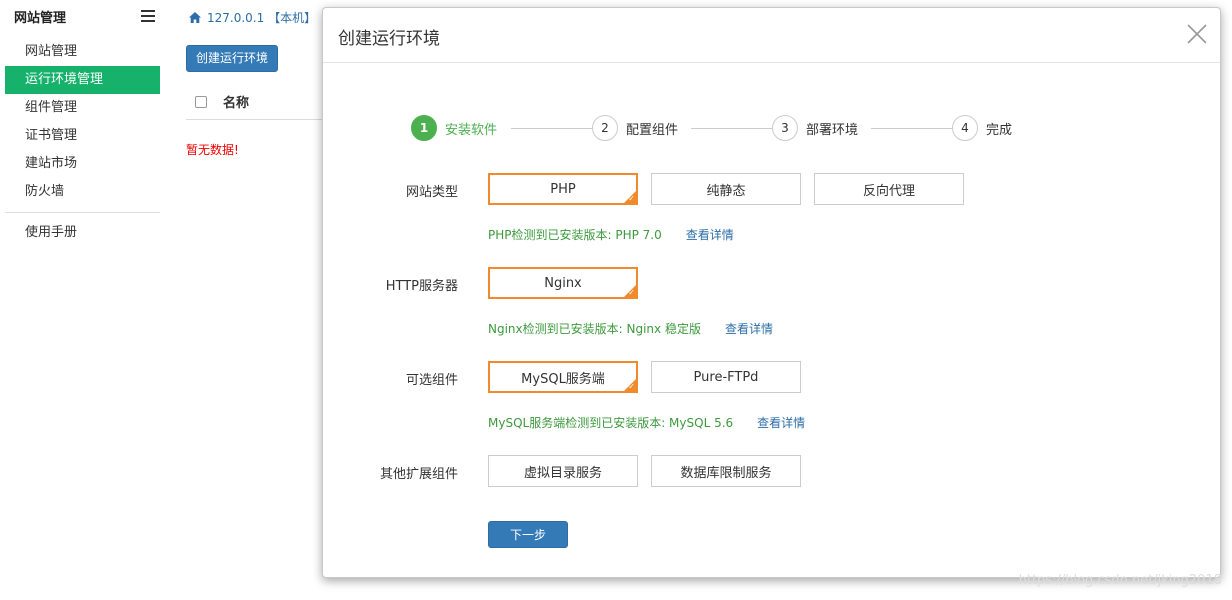 The width and height of the screenshot is (1232, 600). I want to click on step-label: 部署环境, so click(832, 130).